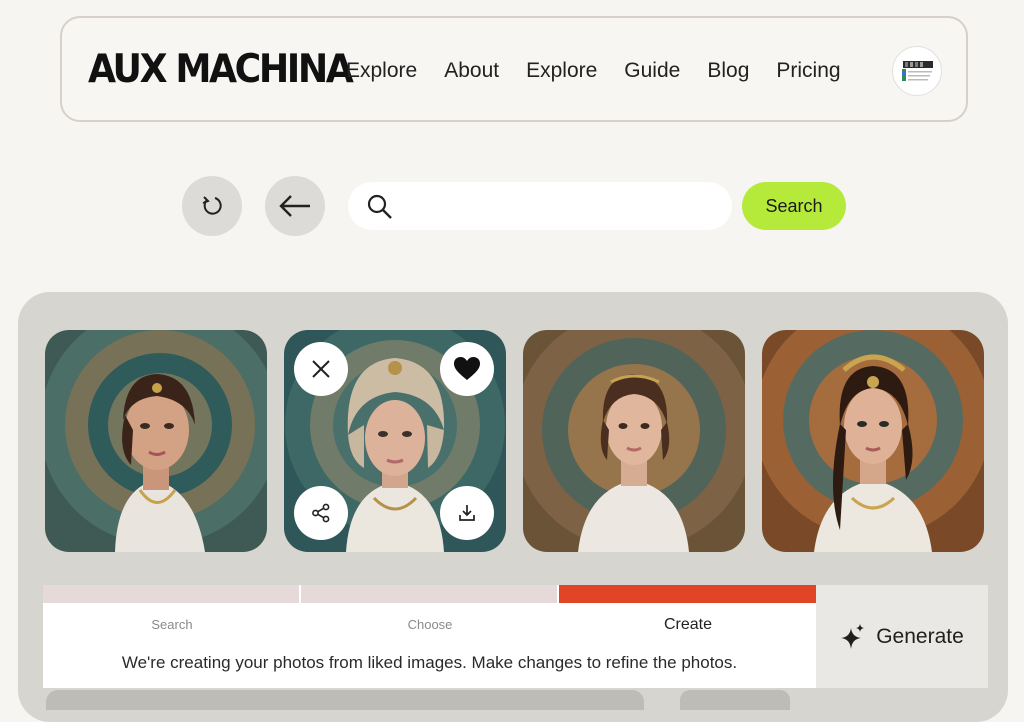 The image size is (1024, 722). What do you see at coordinates (429, 594) in the screenshot?
I see `step-bar-choose` at bounding box center [429, 594].